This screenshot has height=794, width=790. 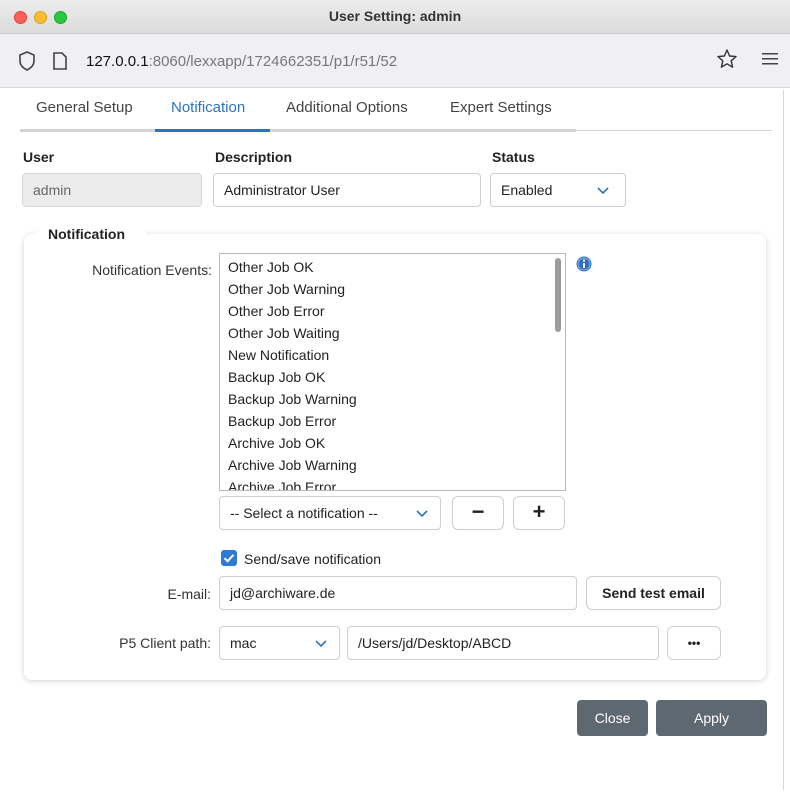 What do you see at coordinates (513, 157) in the screenshot?
I see `status-label: Status` at bounding box center [513, 157].